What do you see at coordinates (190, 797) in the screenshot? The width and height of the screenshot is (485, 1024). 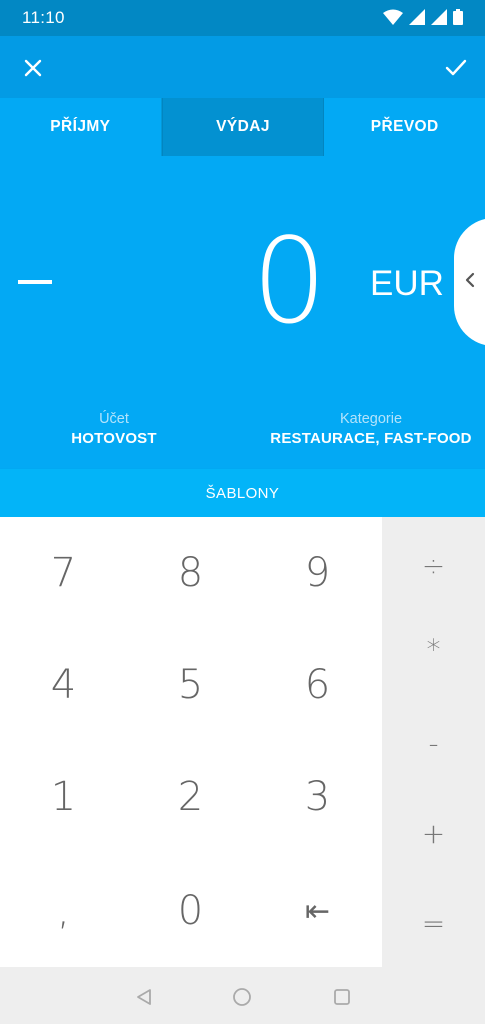 I see `key-2: 2` at bounding box center [190, 797].